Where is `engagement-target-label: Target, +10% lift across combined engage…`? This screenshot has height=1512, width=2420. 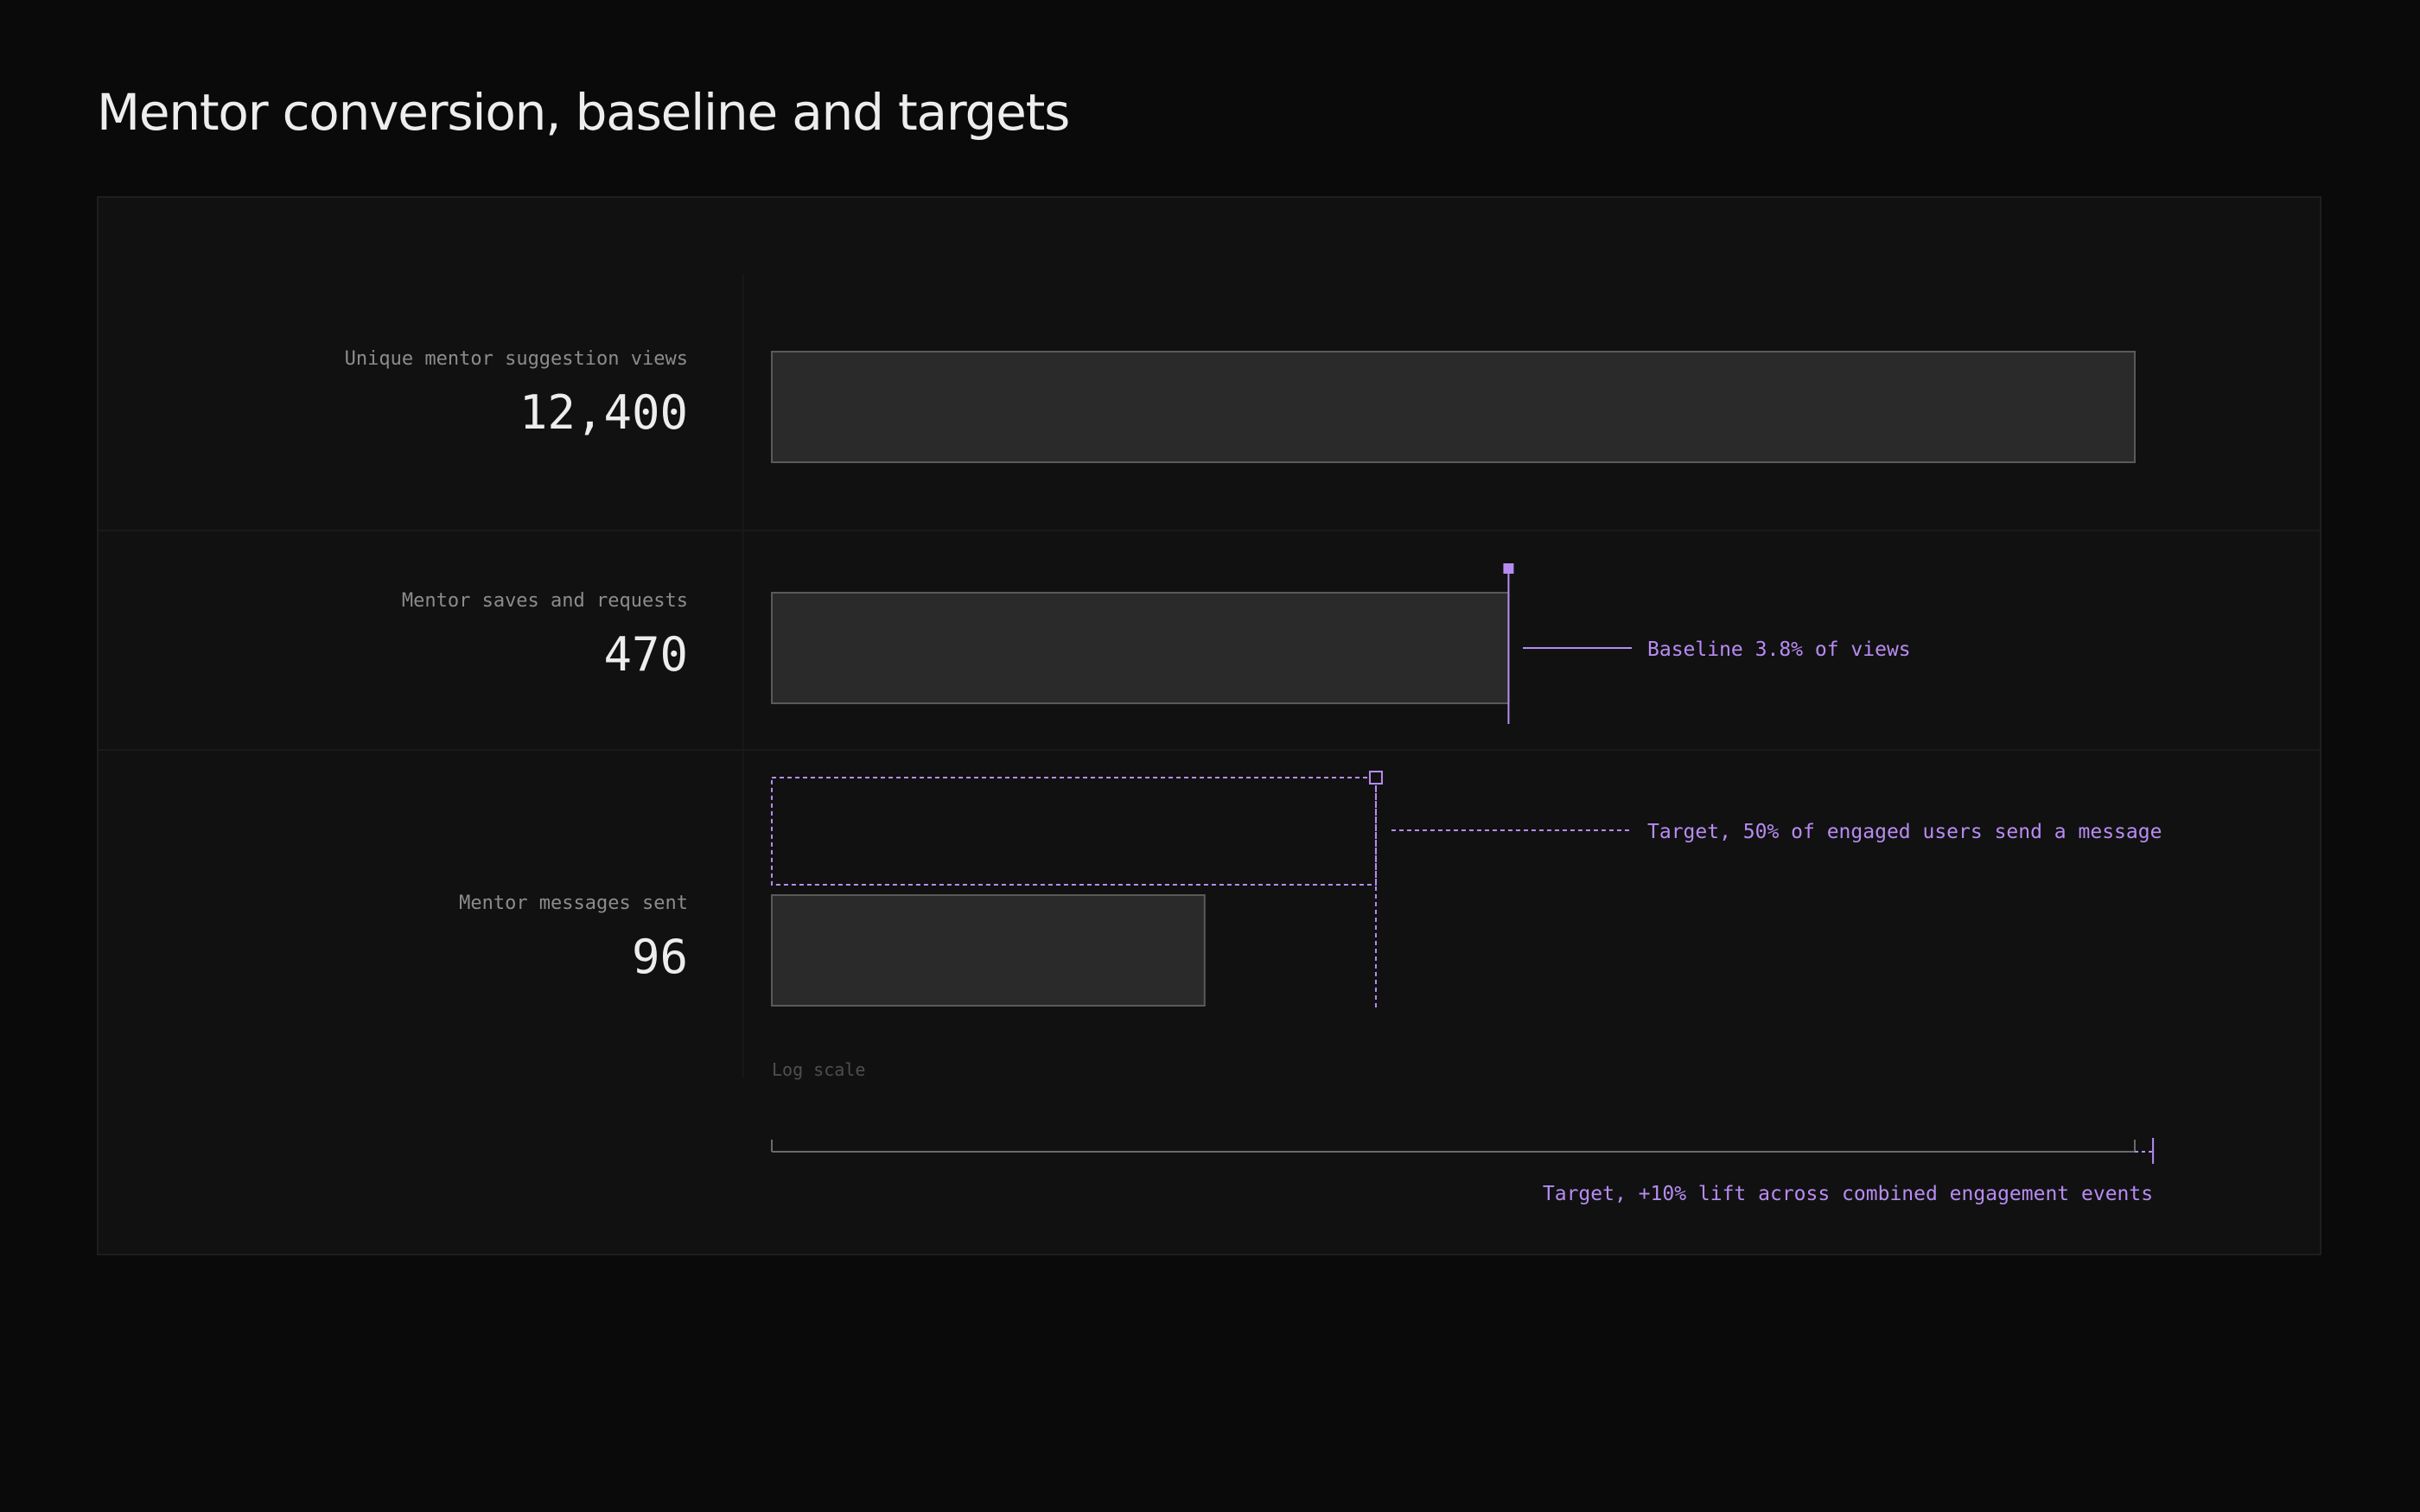
engagement-target-label: Target, +10% lift across combined engage… is located at coordinates (1848, 1194).